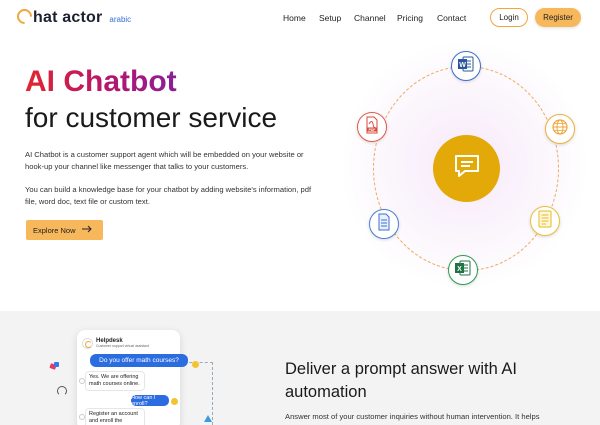 Image resolution: width=600 pixels, height=425 pixels. I want to click on hero-title-sub: for customer service, so click(151, 117).